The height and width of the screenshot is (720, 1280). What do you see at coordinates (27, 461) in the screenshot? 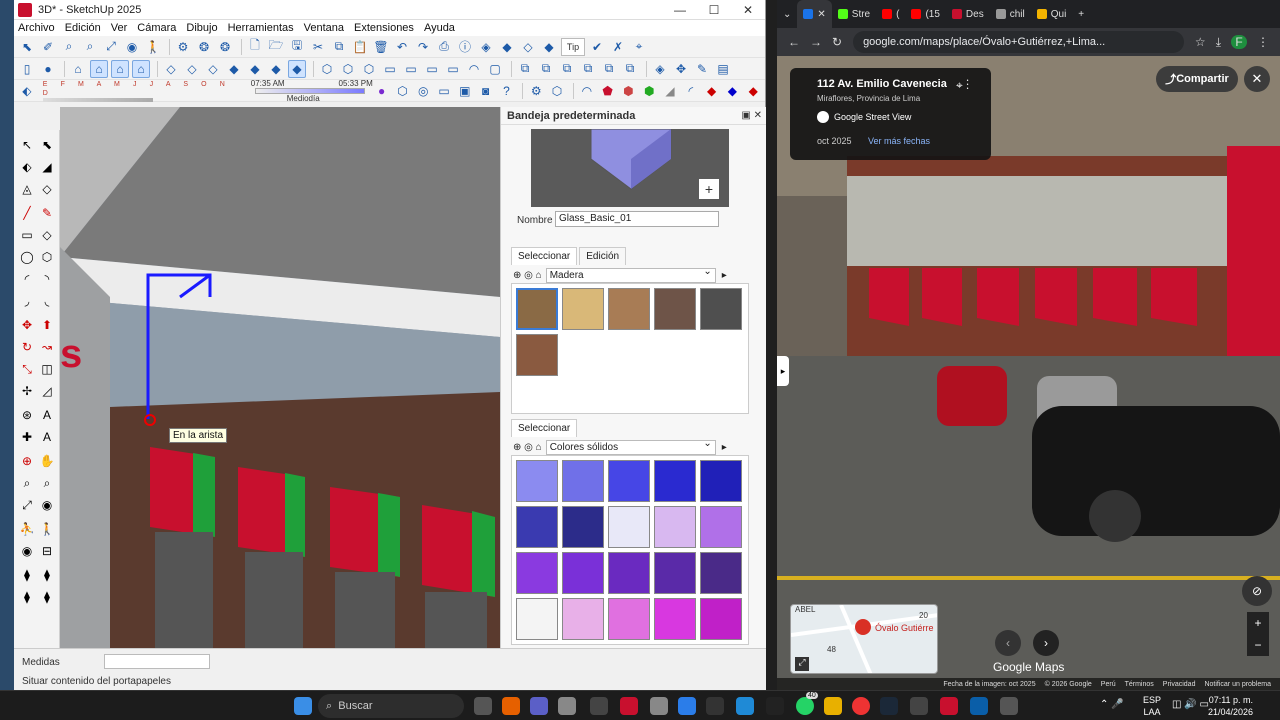
I see `orbit-icon: ⊕` at bounding box center [27, 461].